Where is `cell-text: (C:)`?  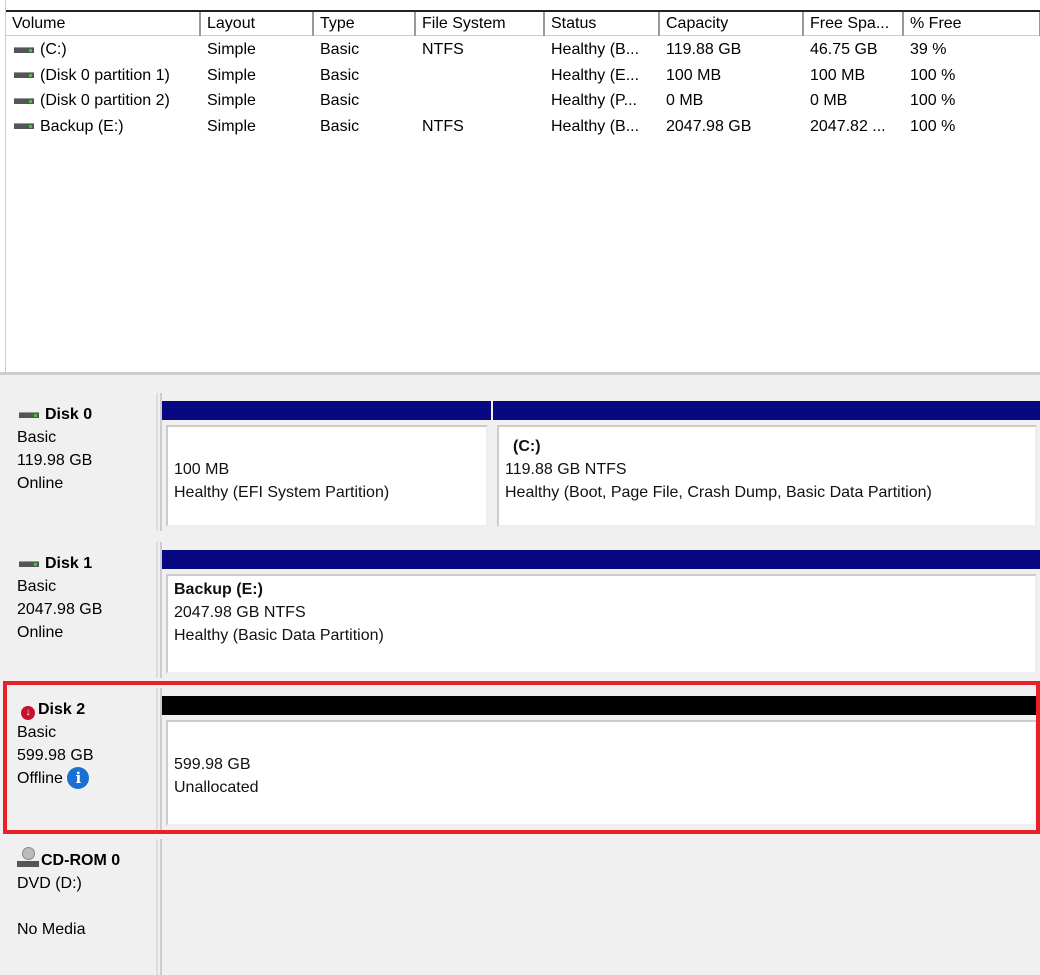 cell-text: (C:) is located at coordinates (53, 49).